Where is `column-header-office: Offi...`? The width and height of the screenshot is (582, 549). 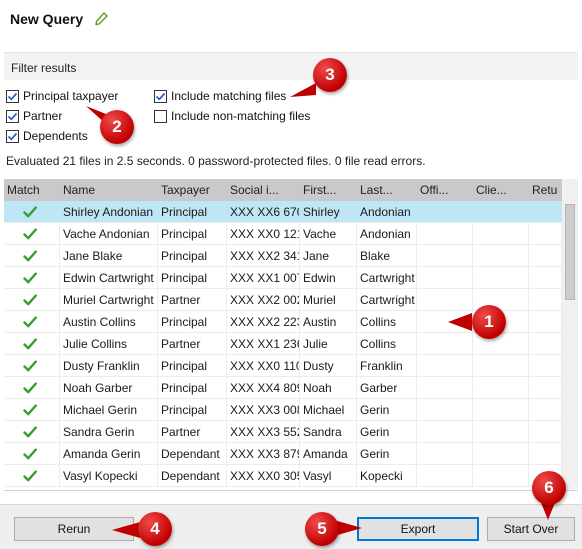
column-header-office: Offi... is located at coordinates (445, 190).